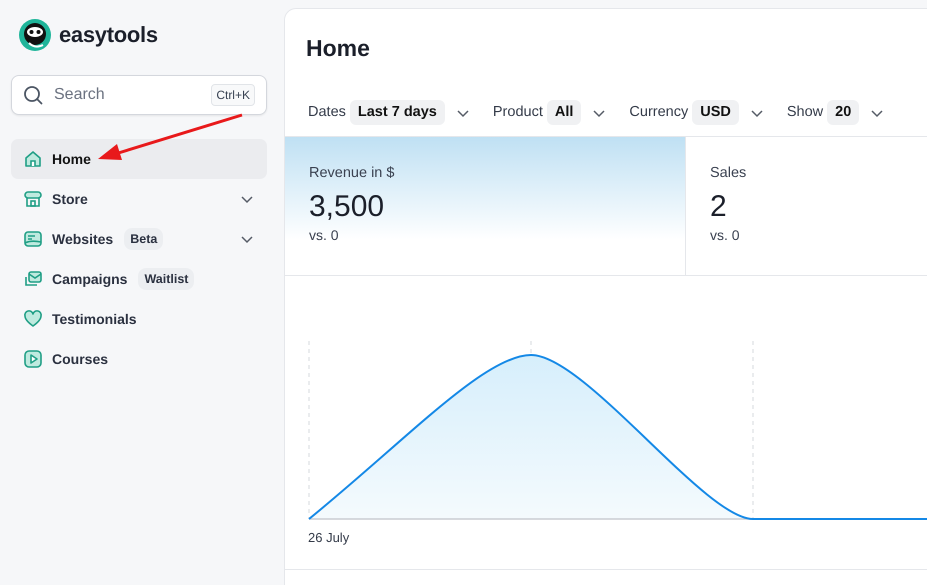 Image resolution: width=927 pixels, height=585 pixels. Describe the element at coordinates (719, 206) in the screenshot. I see `stat-value: 2` at that location.